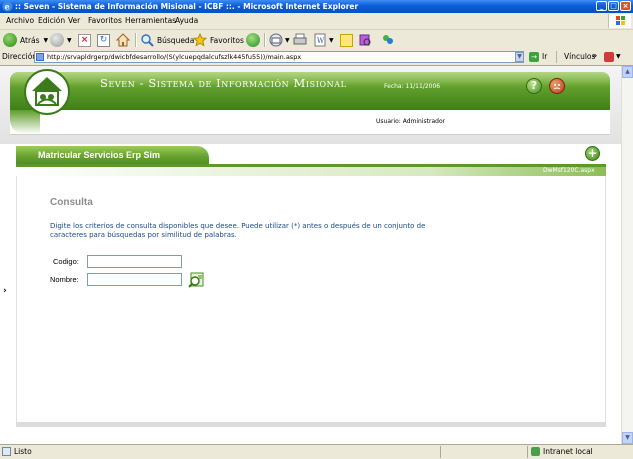  Describe the element at coordinates (331, 40) in the screenshot. I see `edit-dropdown-icon: ▼` at that location.